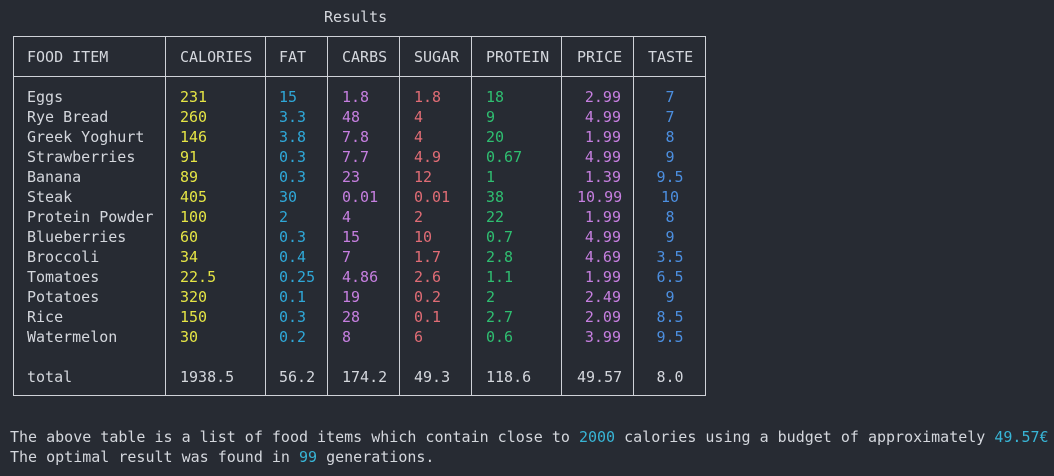 This screenshot has width=1054, height=476. I want to click on cell-food-item: Steak, so click(50, 197).